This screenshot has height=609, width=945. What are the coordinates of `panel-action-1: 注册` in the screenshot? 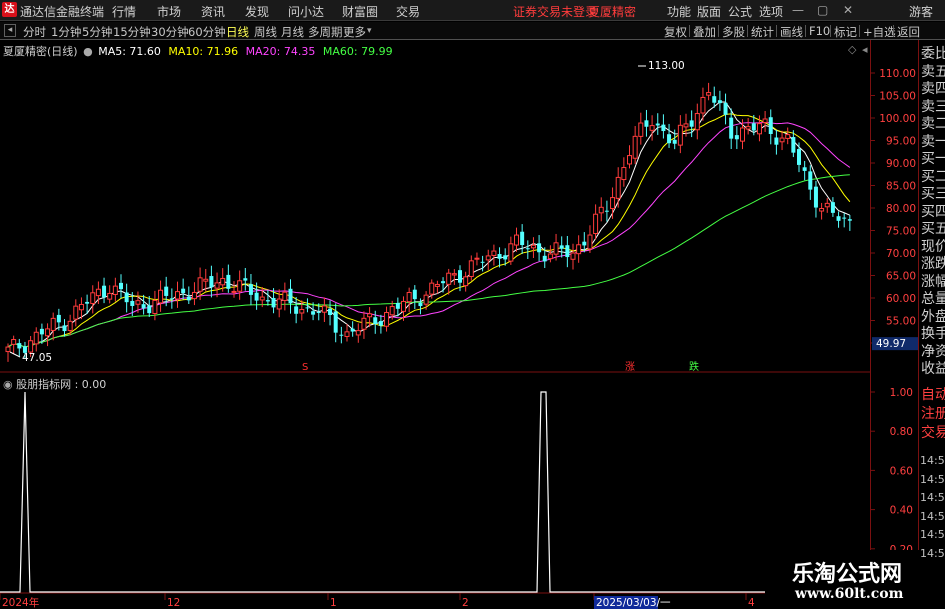 It's located at (933, 413).